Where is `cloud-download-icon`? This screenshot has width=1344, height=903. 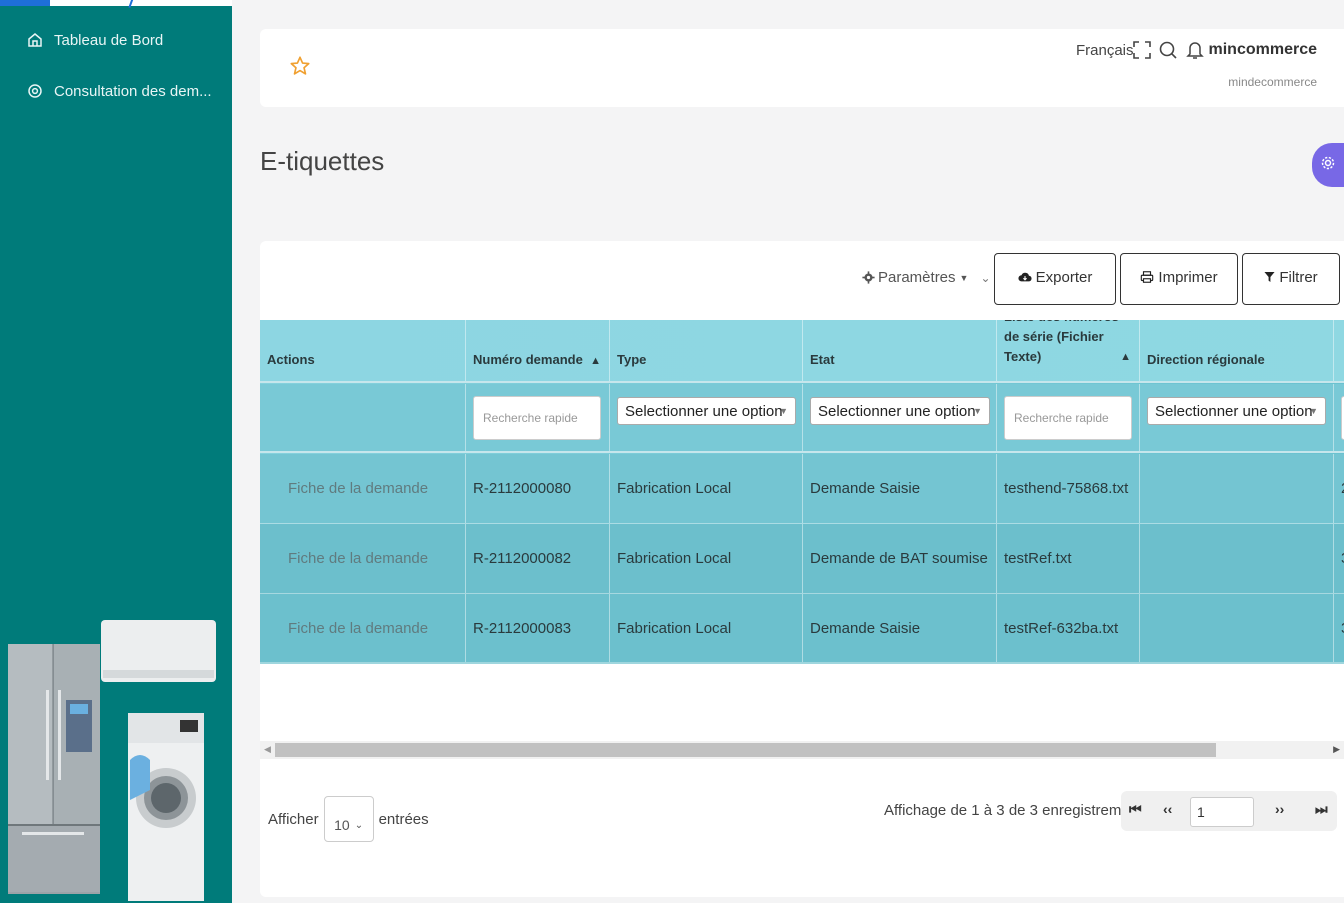 cloud-download-icon is located at coordinates (1025, 277).